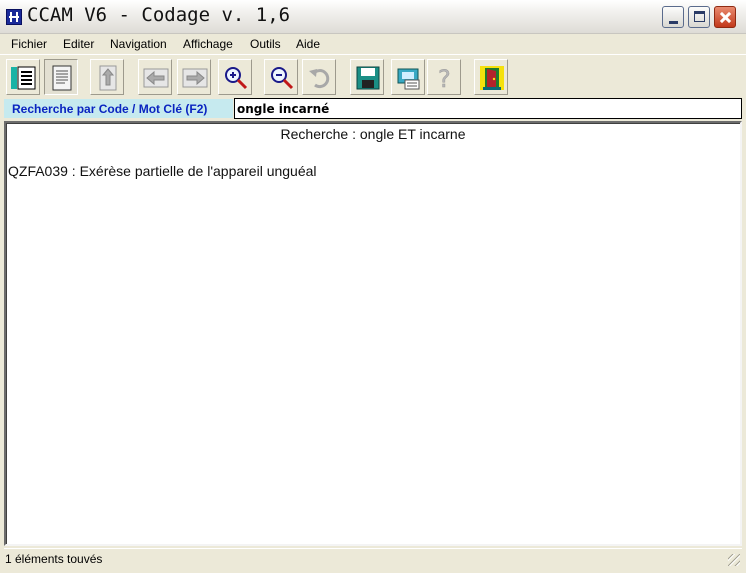  What do you see at coordinates (118, 108) in the screenshot?
I see `search-label: Recherche par Code / Mot Clé (F2)` at bounding box center [118, 108].